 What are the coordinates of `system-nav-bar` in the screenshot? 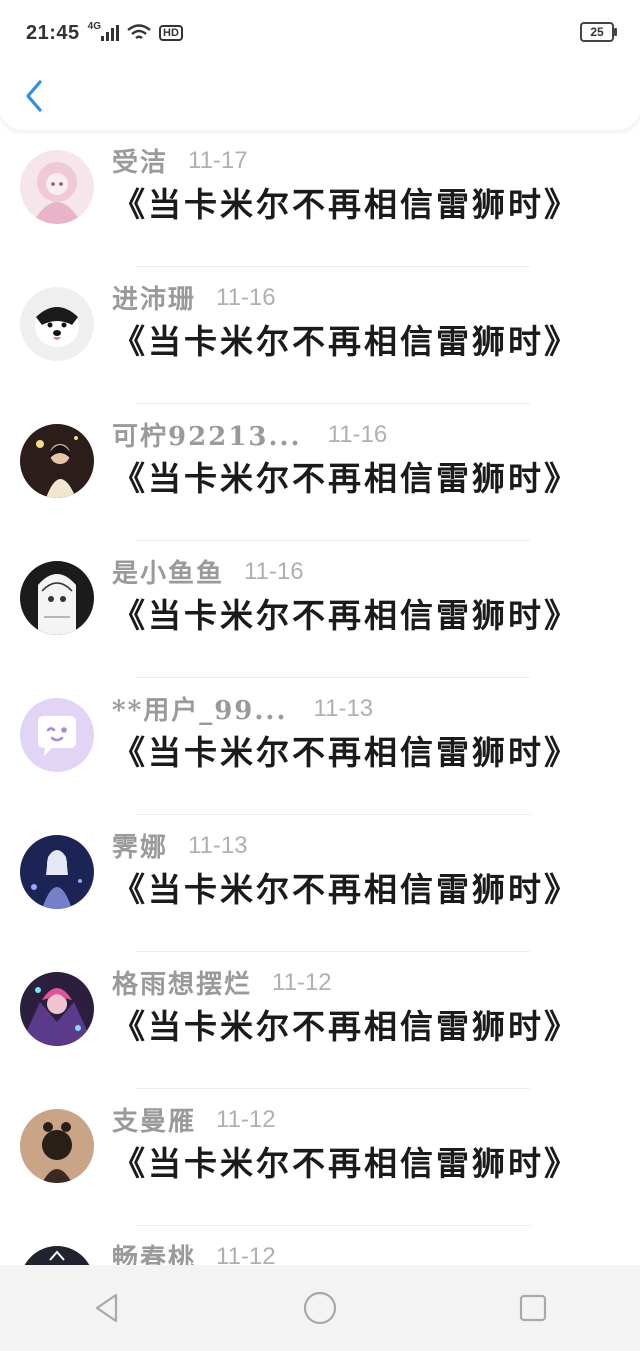 It's located at (320, 1308).